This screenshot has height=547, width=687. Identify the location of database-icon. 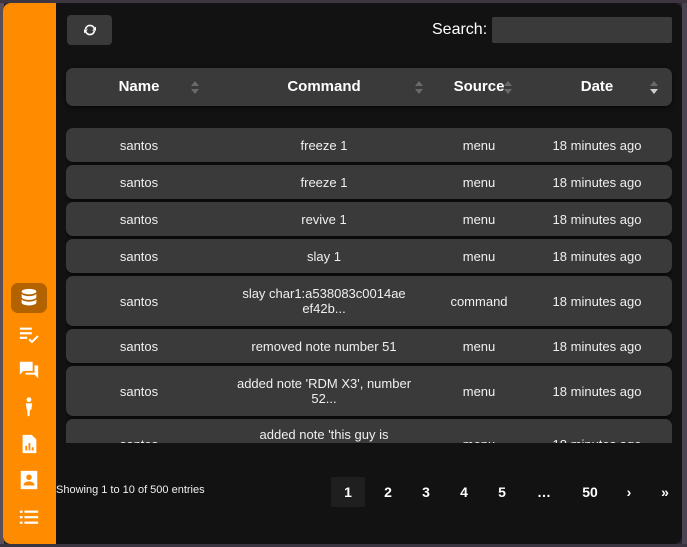
(29, 297).